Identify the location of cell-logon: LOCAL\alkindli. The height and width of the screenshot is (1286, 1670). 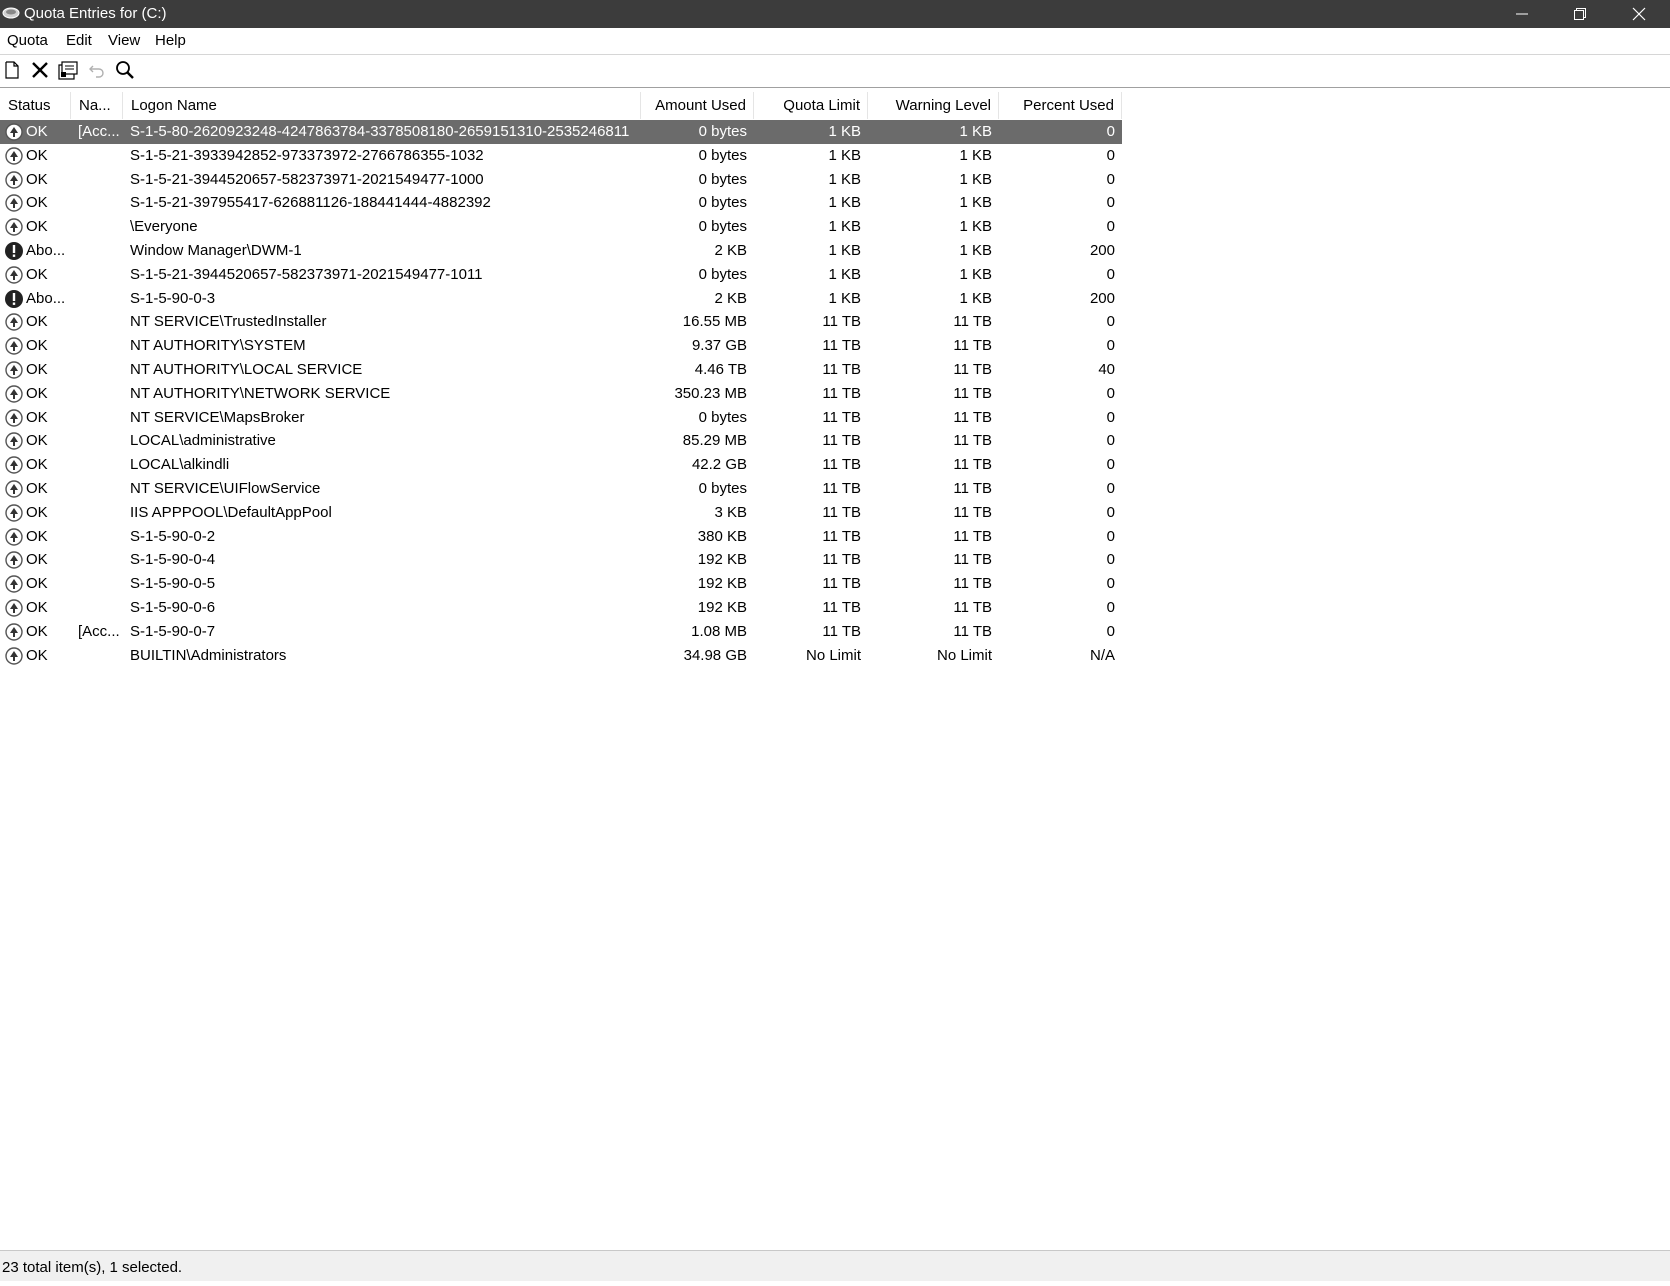
(180, 465).